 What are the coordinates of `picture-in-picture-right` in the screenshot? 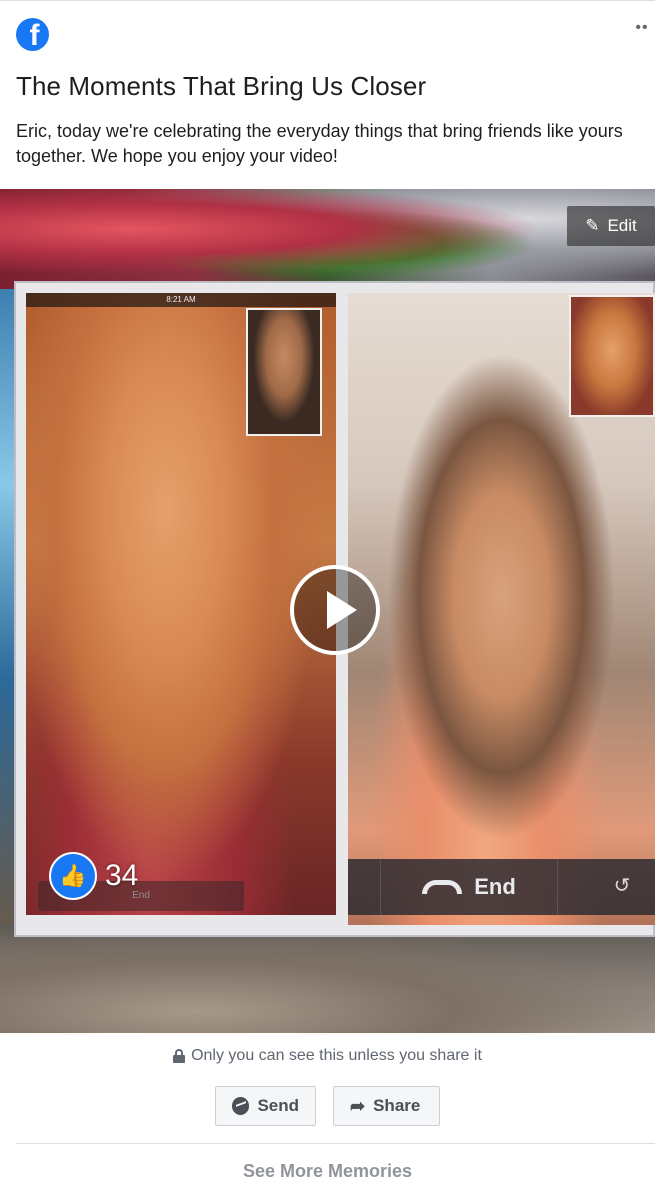 It's located at (612, 356).